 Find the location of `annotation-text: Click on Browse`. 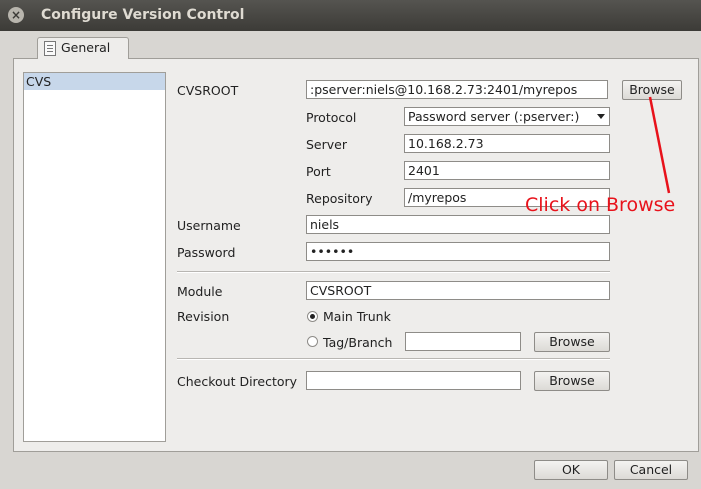

annotation-text: Click on Browse is located at coordinates (600, 205).